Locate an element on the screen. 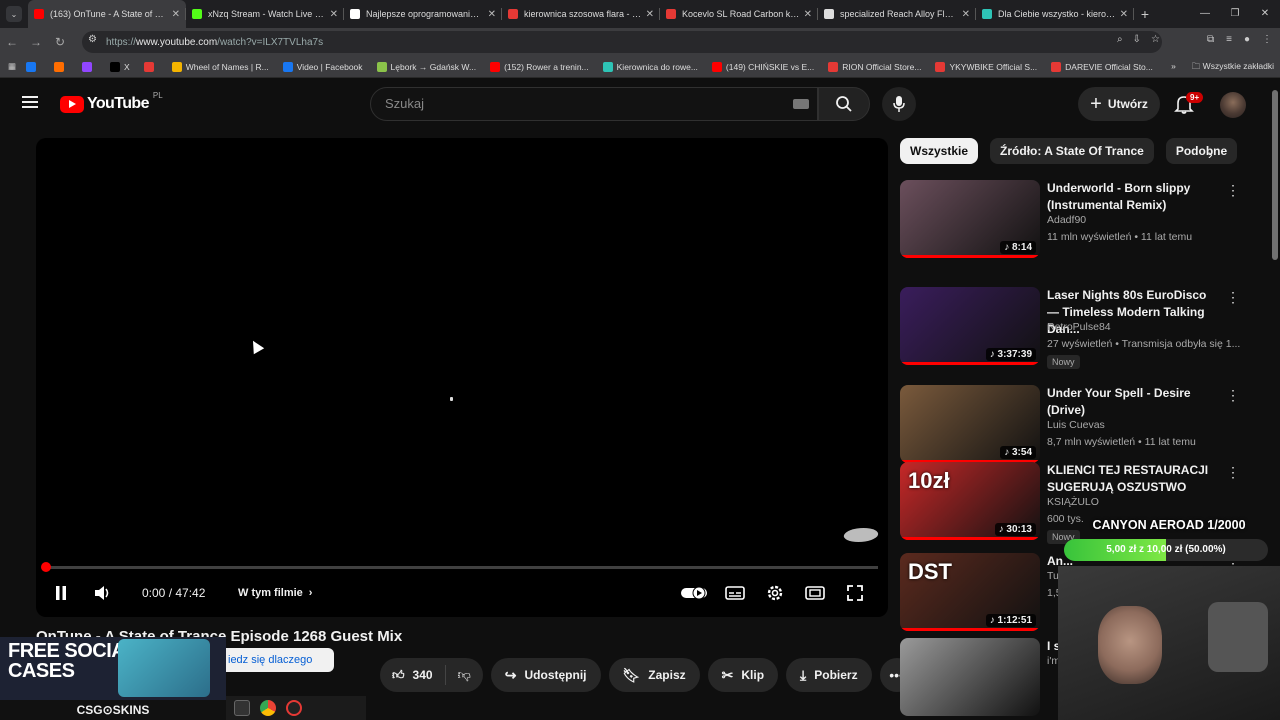 The image size is (1280, 720). filter-chip: Źródło: A State Of Trance is located at coordinates (1072, 151).